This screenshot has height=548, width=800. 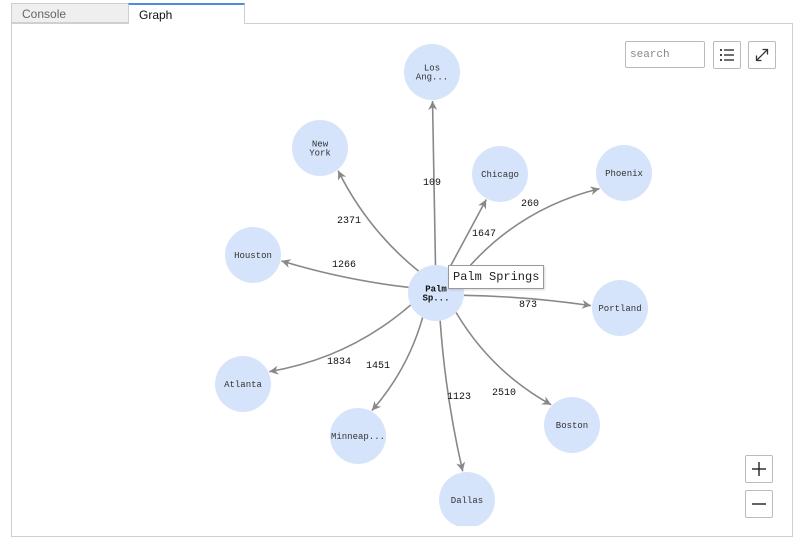 What do you see at coordinates (344, 265) in the screenshot?
I see `edge-label-houston: 1266` at bounding box center [344, 265].